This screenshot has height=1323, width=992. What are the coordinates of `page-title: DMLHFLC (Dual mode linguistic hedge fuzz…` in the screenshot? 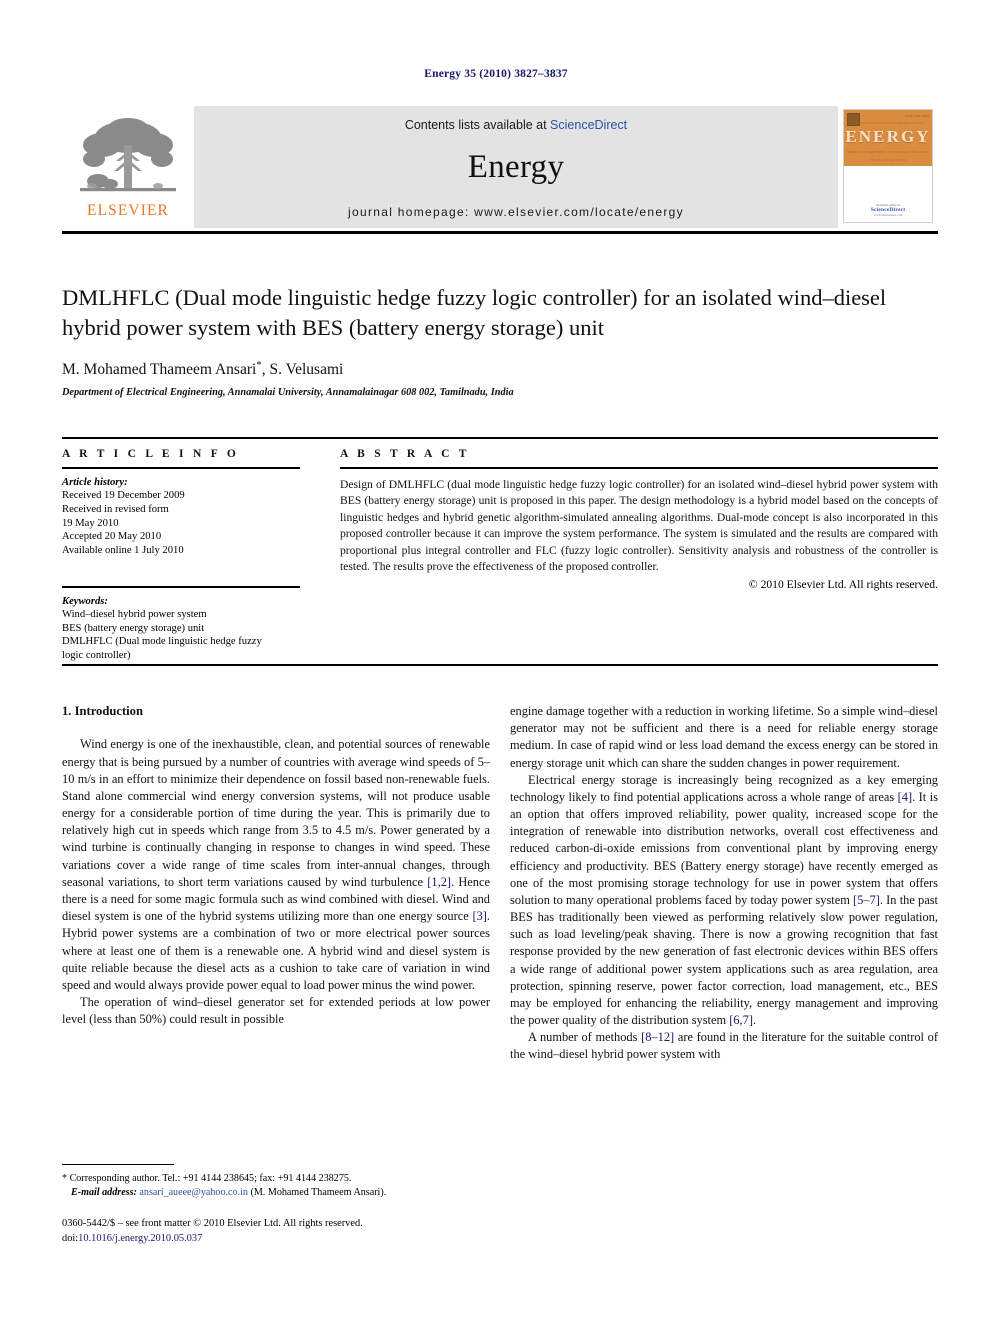 It's located at (474, 312).